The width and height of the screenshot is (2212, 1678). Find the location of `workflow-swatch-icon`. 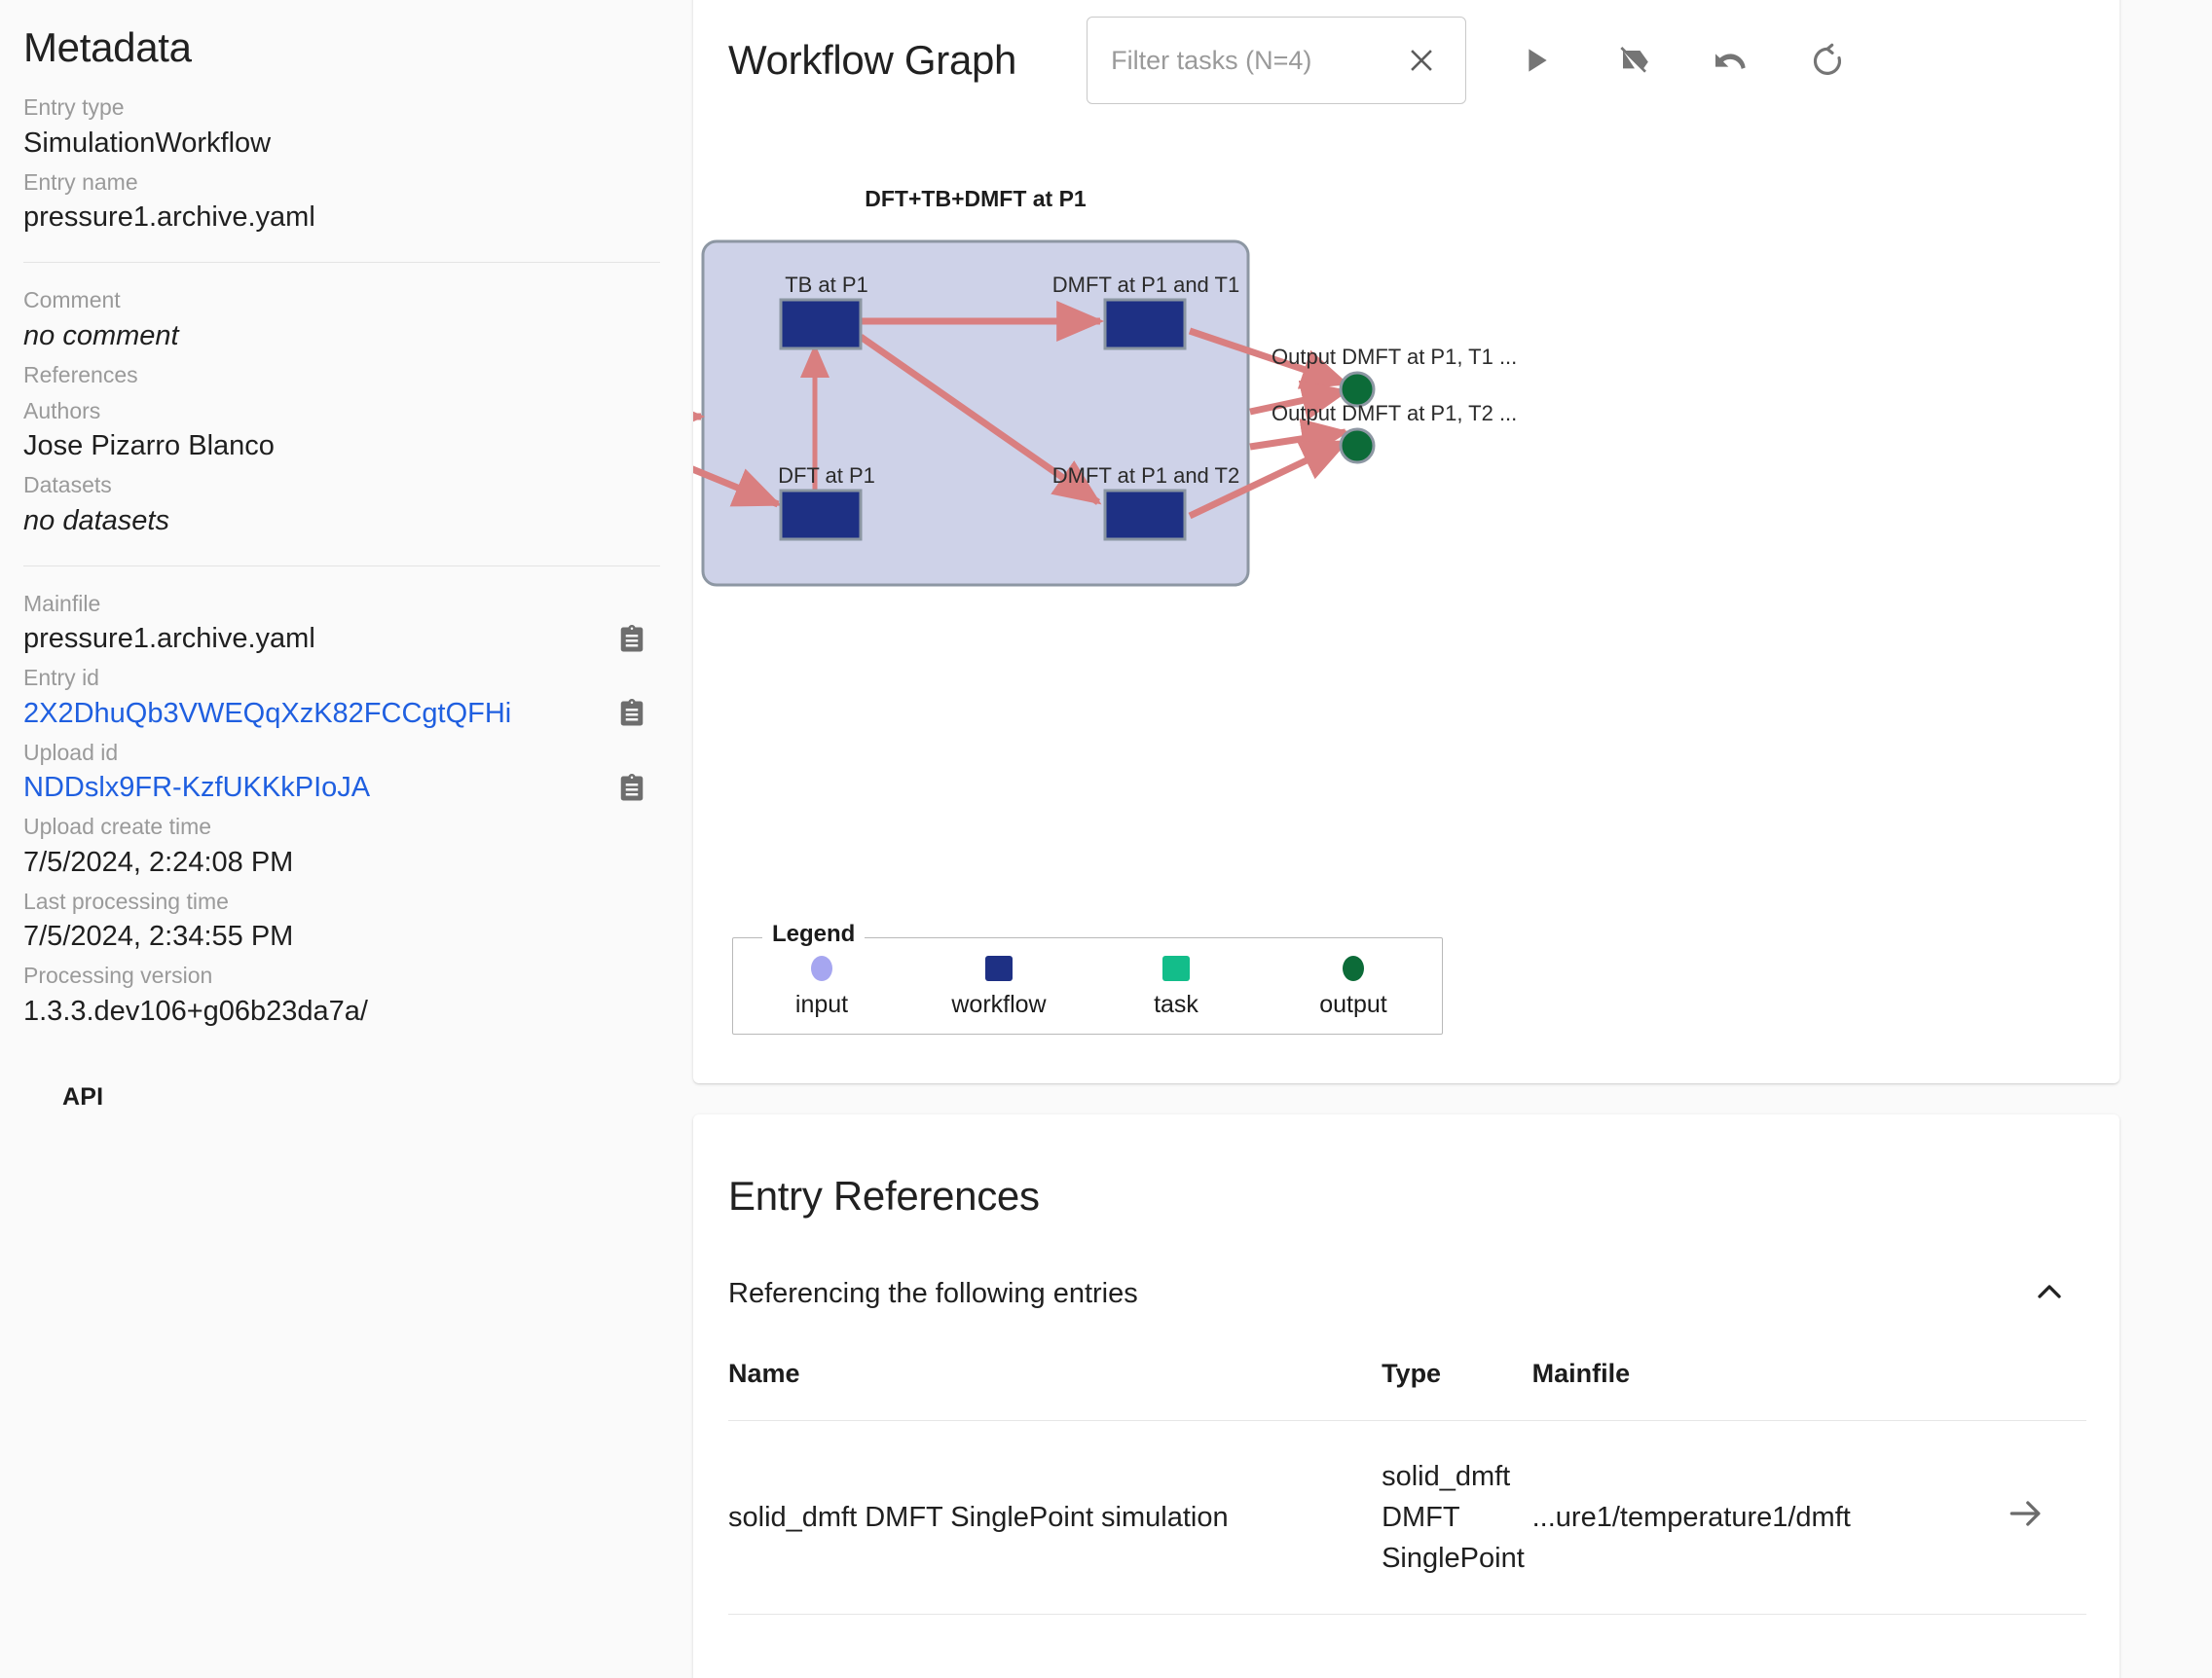

workflow-swatch-icon is located at coordinates (998, 971).